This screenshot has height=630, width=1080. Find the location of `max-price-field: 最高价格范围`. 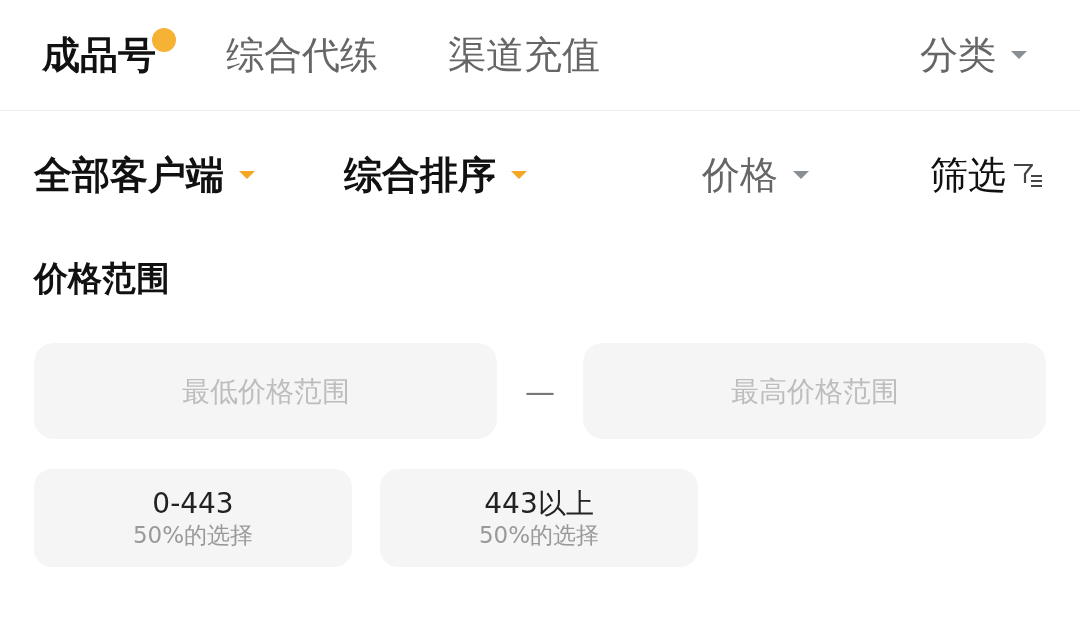

max-price-field: 最高价格范围 is located at coordinates (814, 391).